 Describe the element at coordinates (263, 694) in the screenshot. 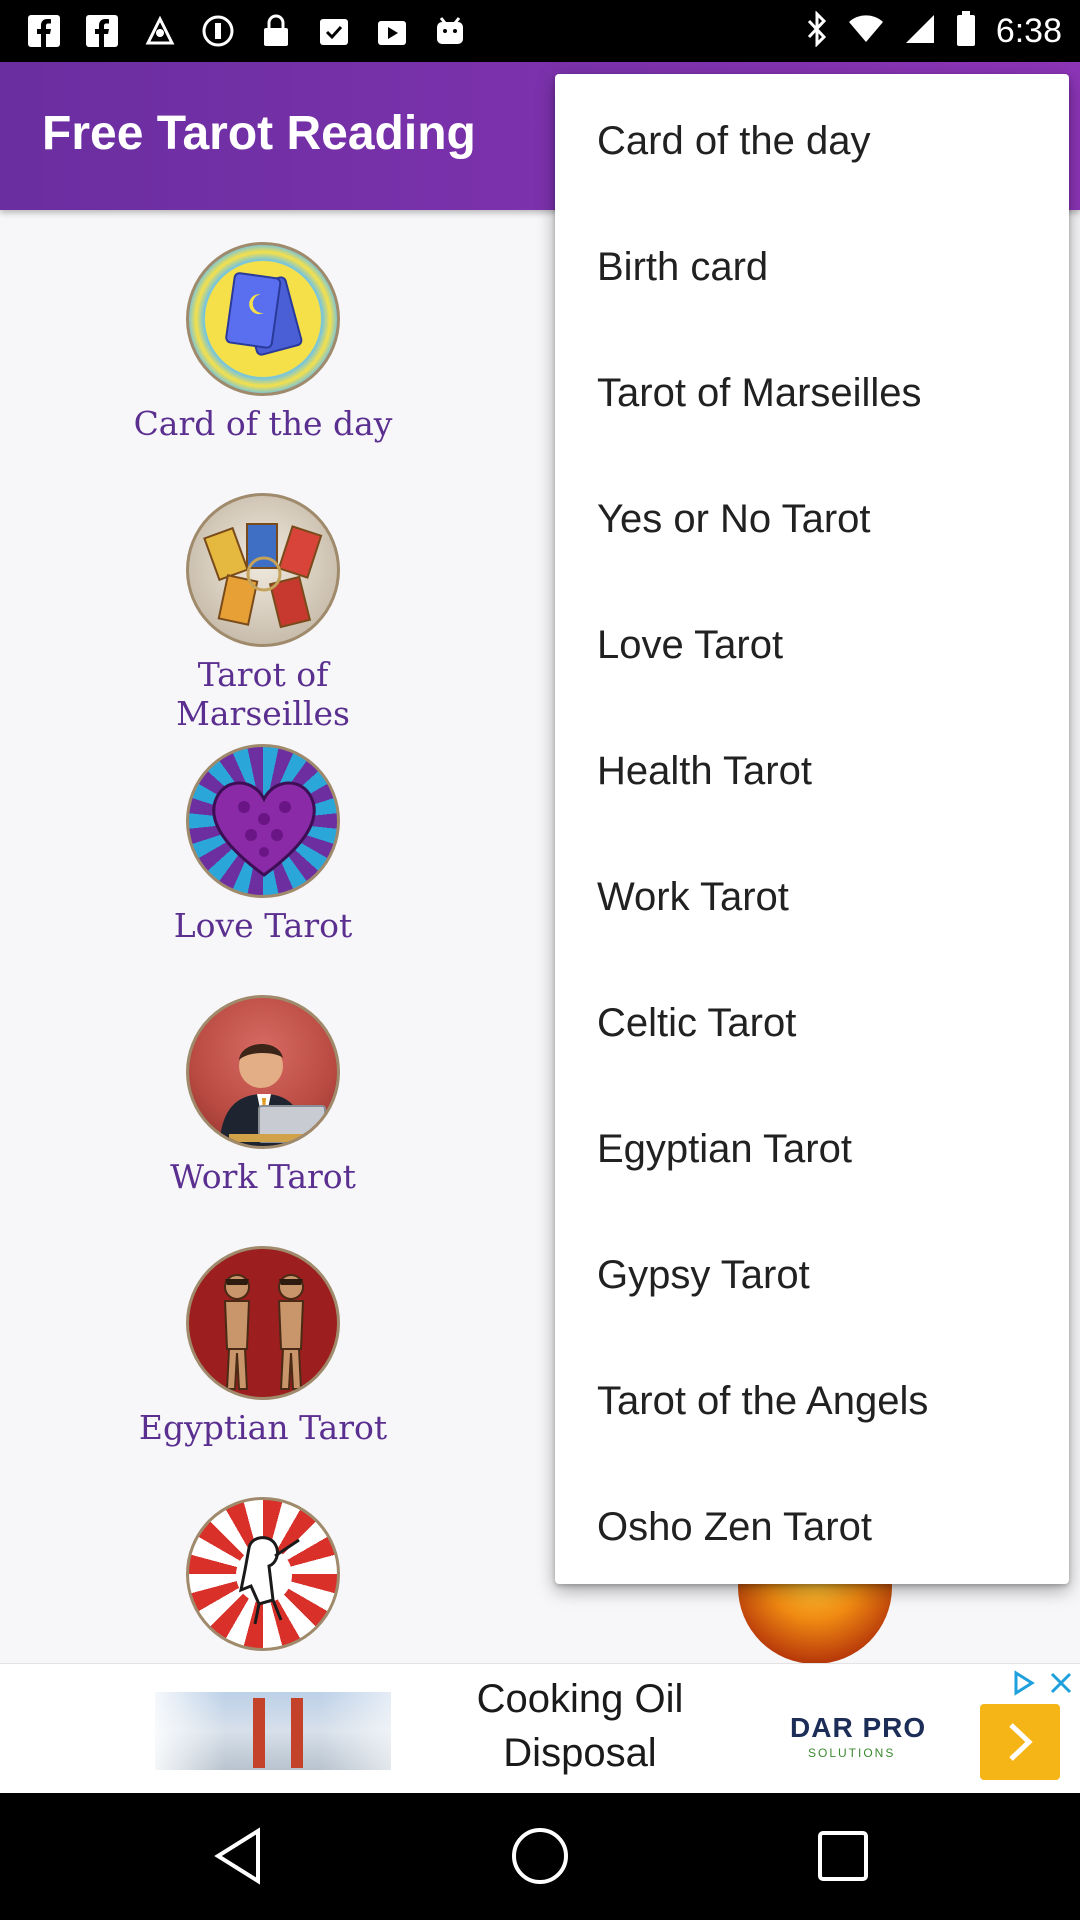

I see `grid-item-label: Tarot of Marseilles` at that location.